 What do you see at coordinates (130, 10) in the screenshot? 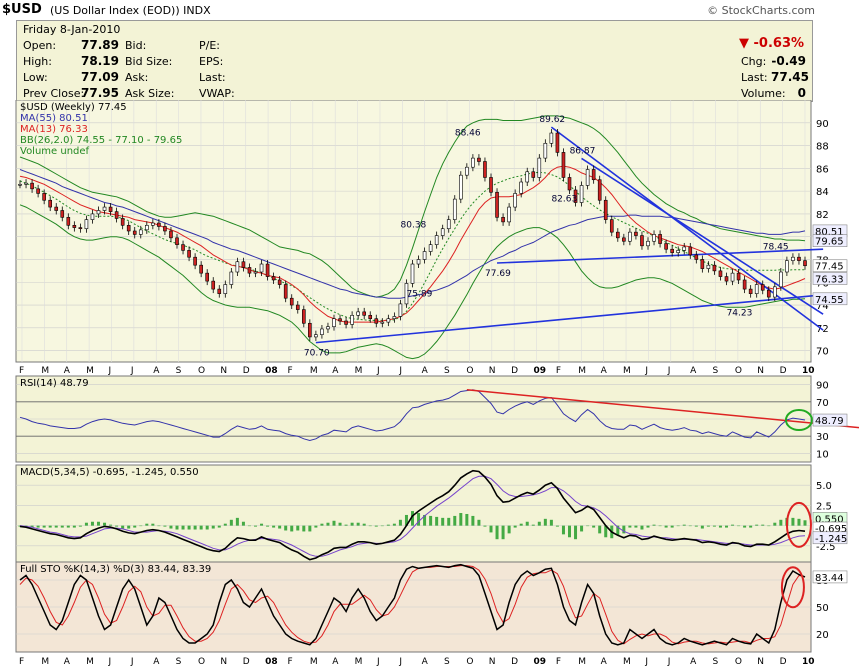
I see `symbol-name: (US Dollar Index (EOD)) INDX` at bounding box center [130, 10].